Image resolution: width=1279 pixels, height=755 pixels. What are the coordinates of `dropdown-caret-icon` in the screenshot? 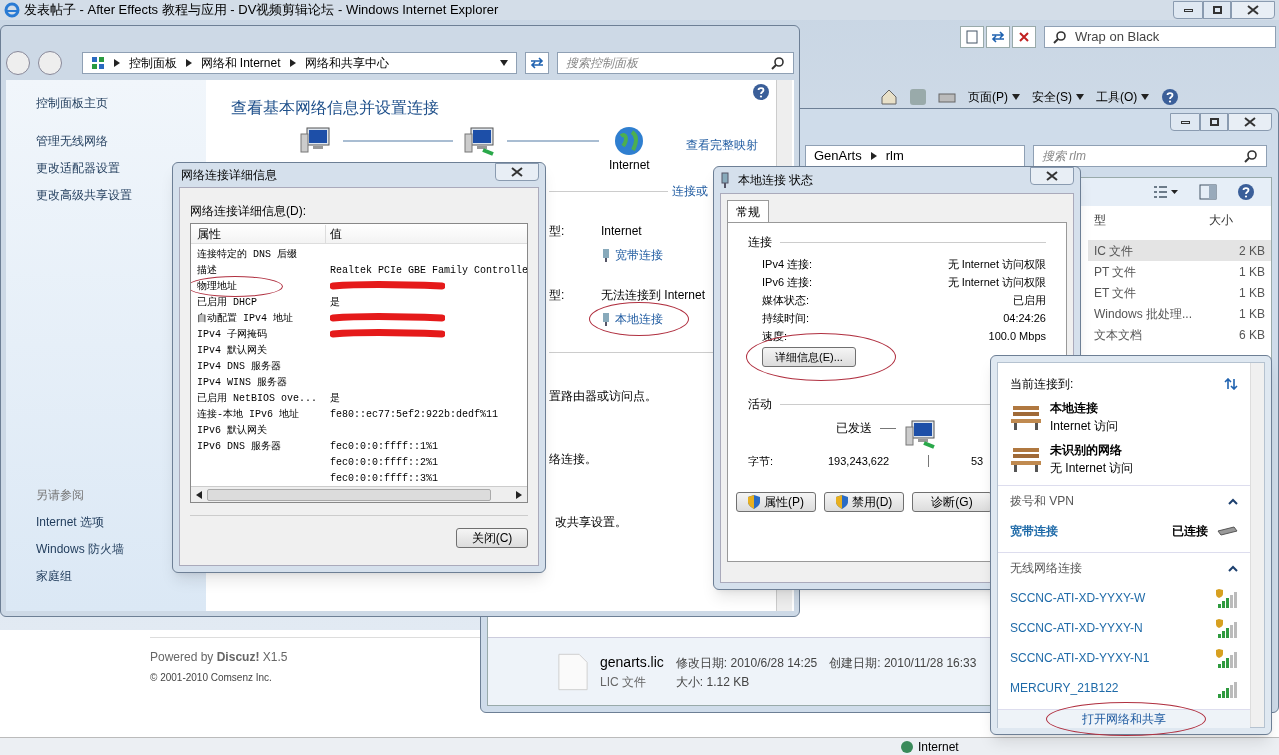 It's located at (503, 63).